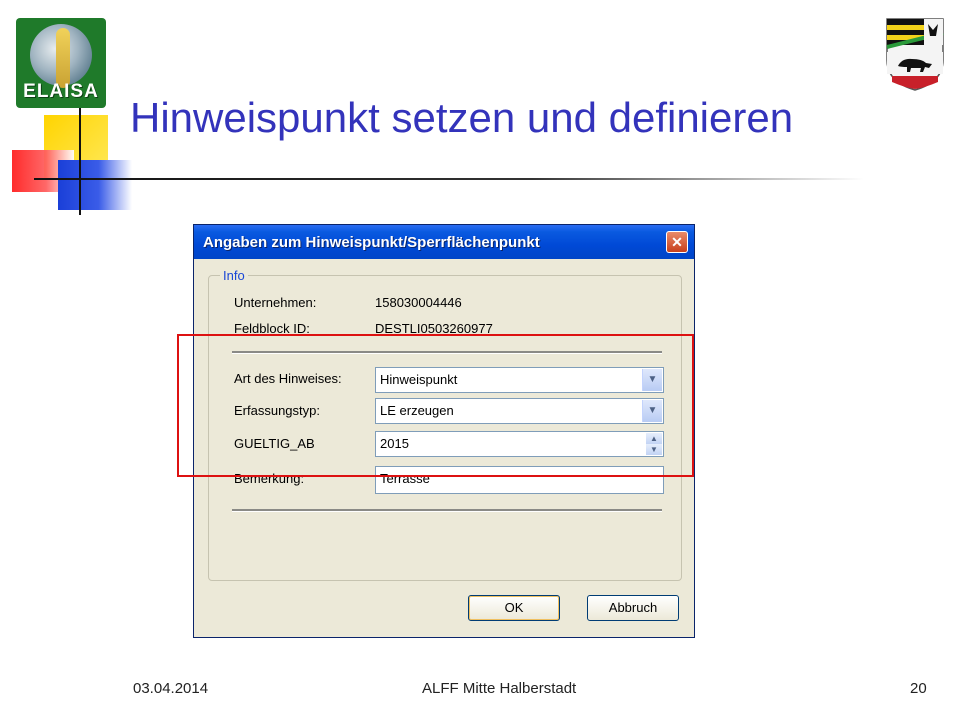  I want to click on highlight-box, so click(435, 405).